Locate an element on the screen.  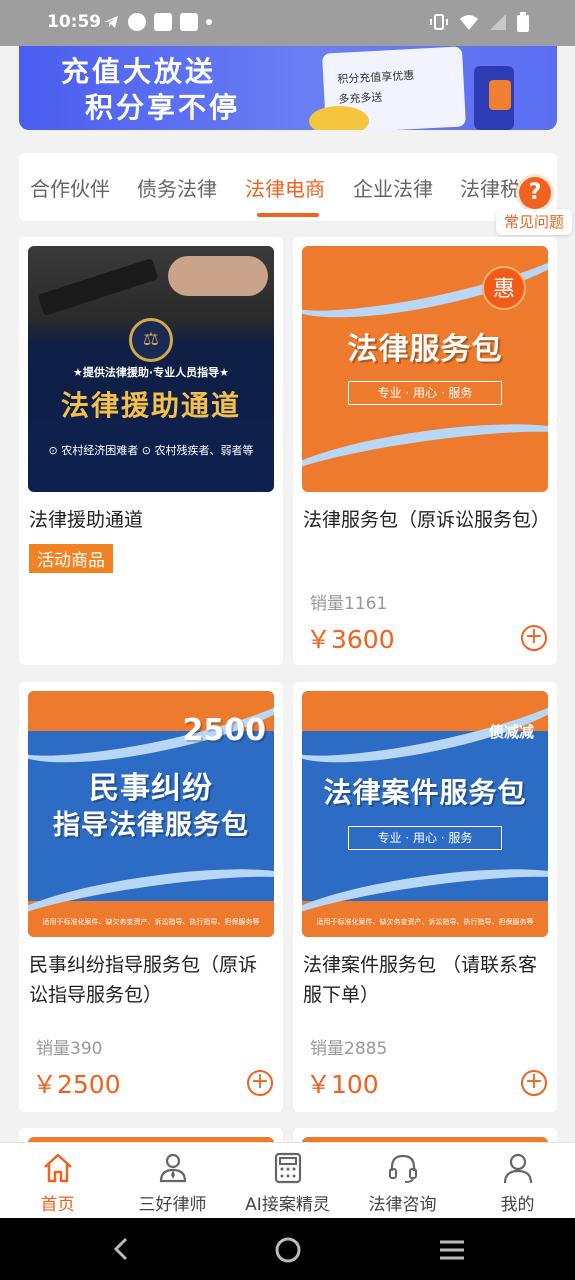
home-circle-icon is located at coordinates (288, 1250).